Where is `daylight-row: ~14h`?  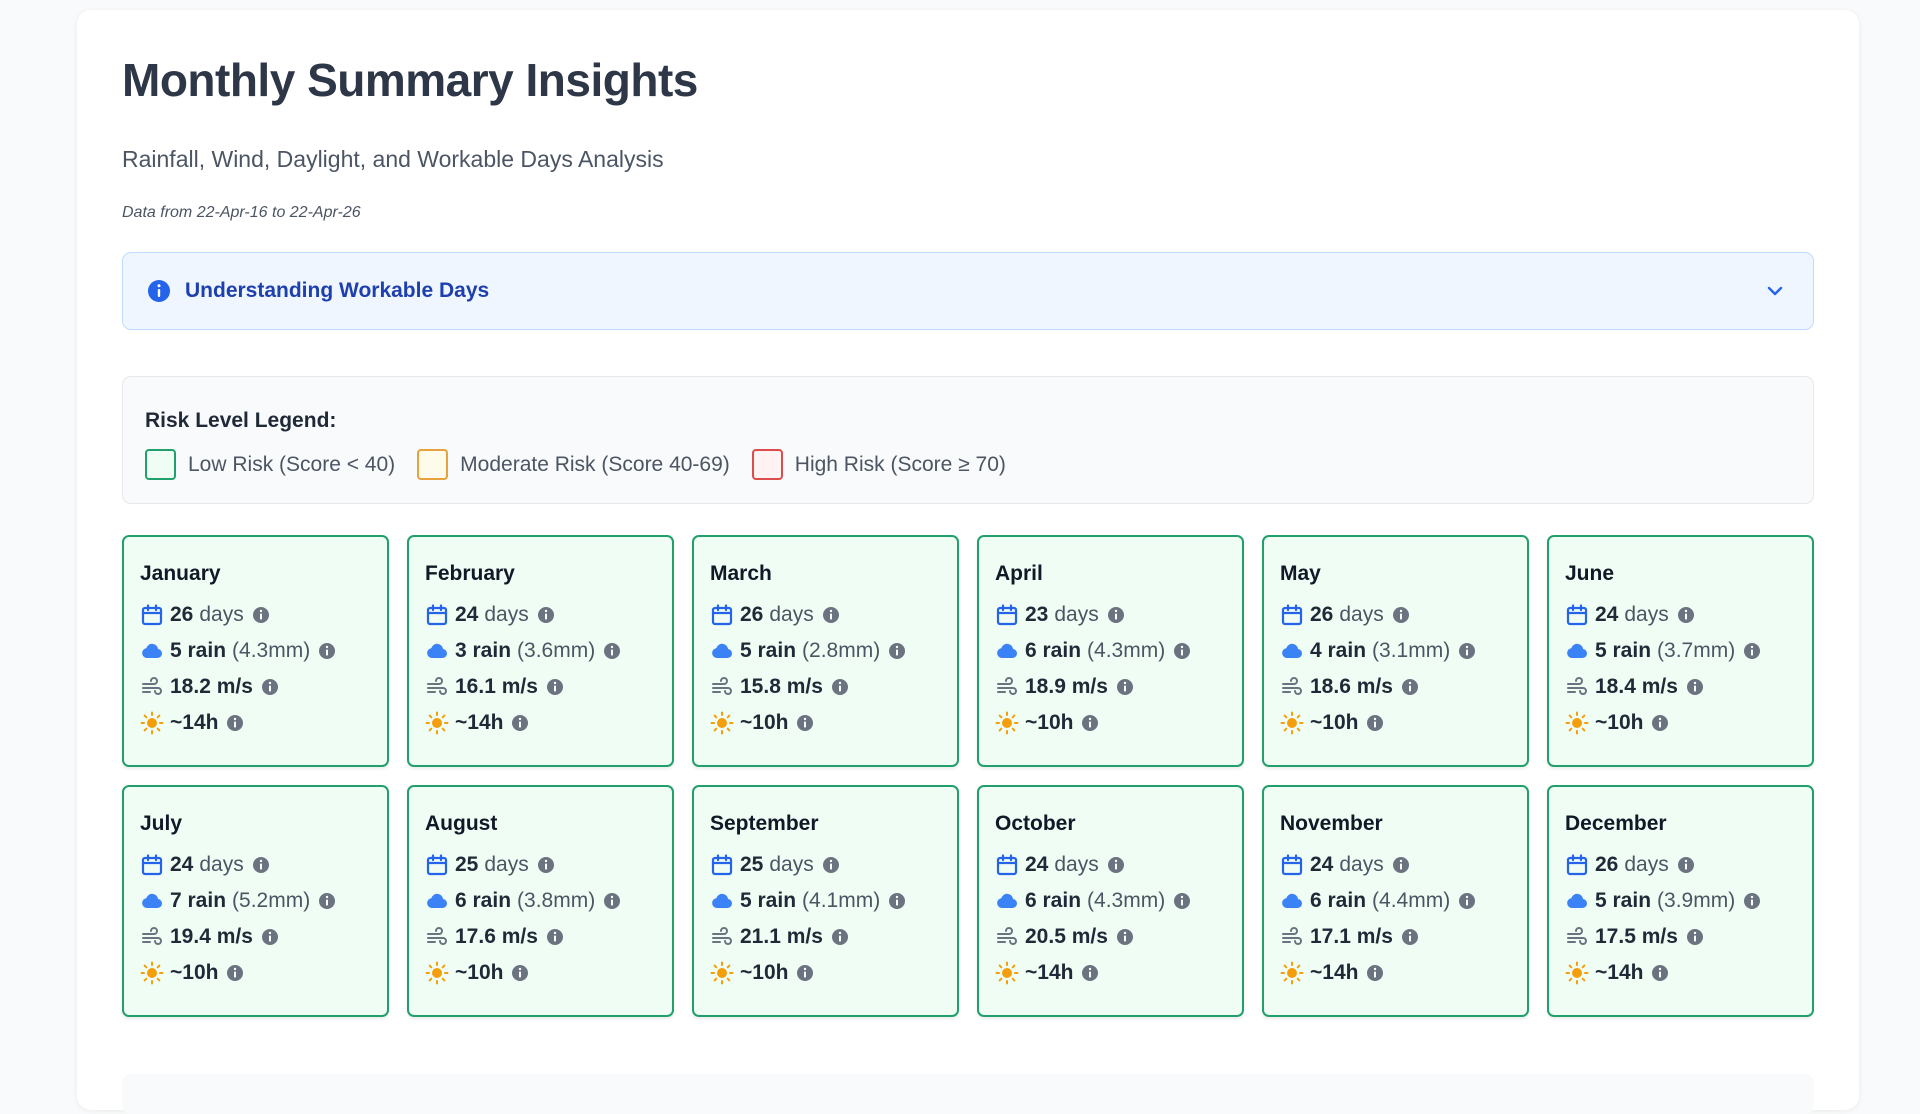
daylight-row: ~14h is located at coordinates (1118, 973).